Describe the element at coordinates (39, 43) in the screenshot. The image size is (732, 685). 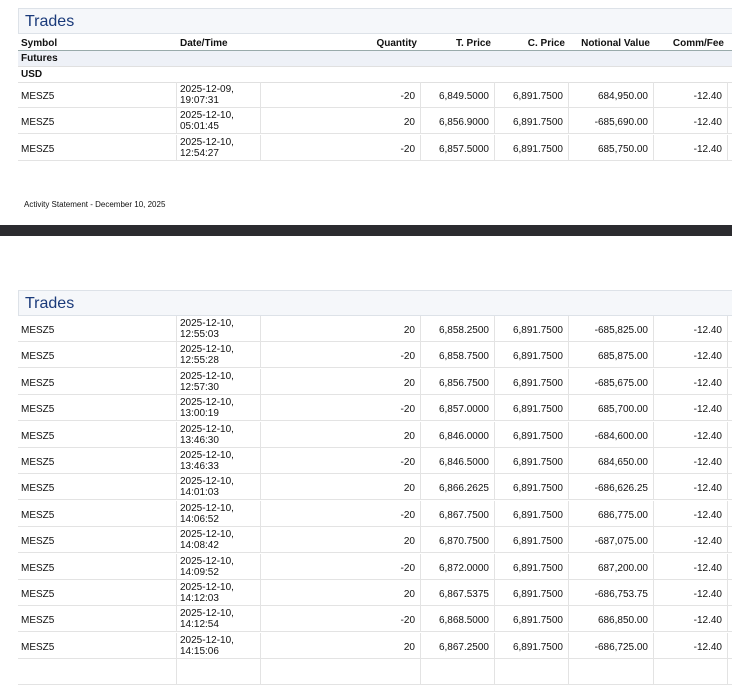
I see `col-symbol: Symbol` at that location.